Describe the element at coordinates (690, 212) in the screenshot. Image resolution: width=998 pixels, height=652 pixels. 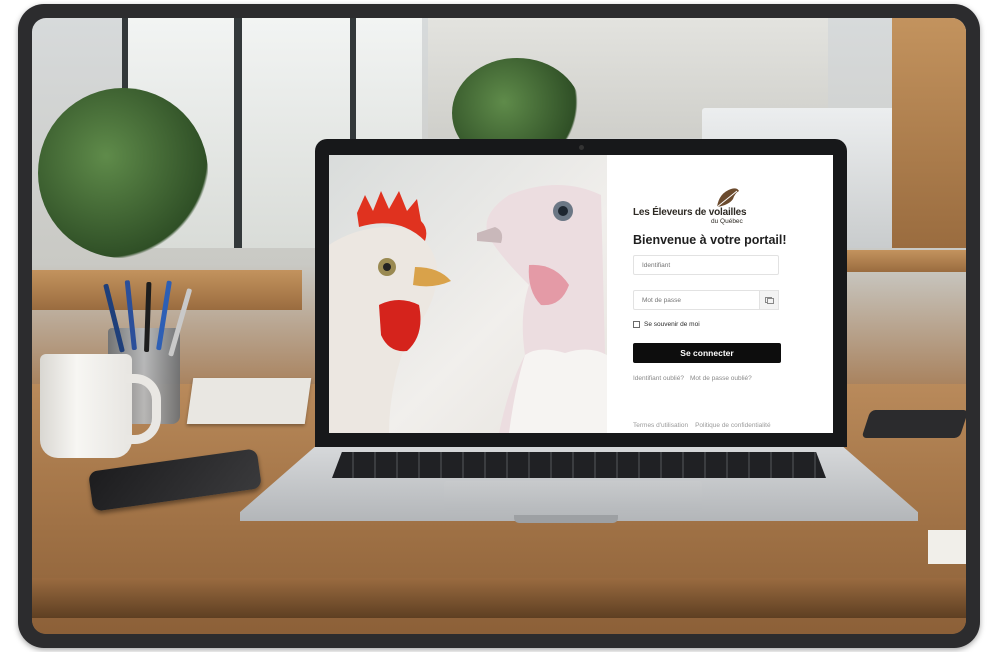
I see `brand-name: Les Éleveurs de volailles` at that location.